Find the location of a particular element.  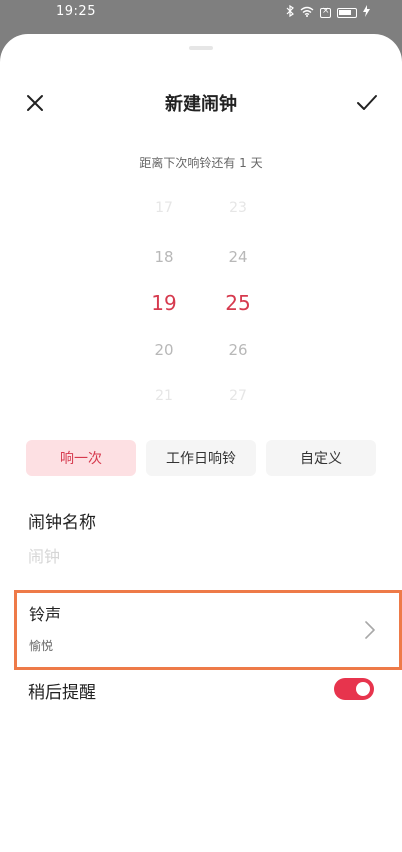

status-icons is located at coordinates (328, 12).